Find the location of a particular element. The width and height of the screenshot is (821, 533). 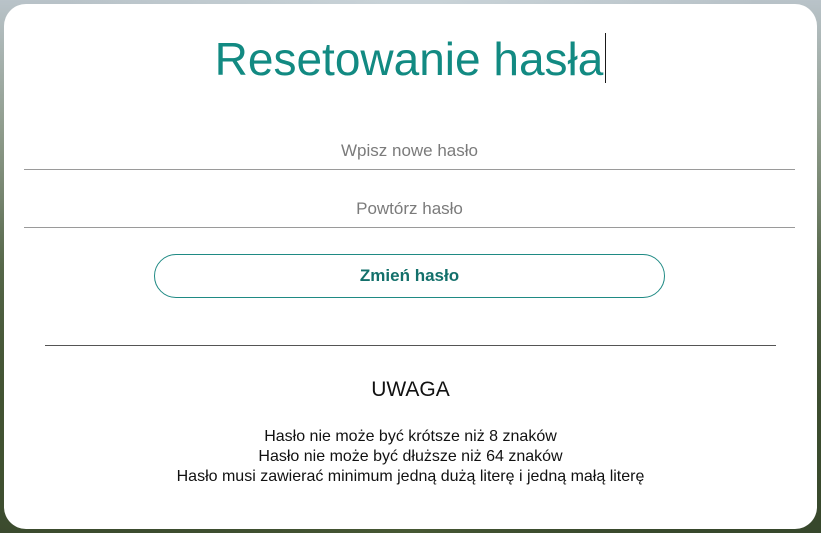

text-cursor is located at coordinates (606, 58).